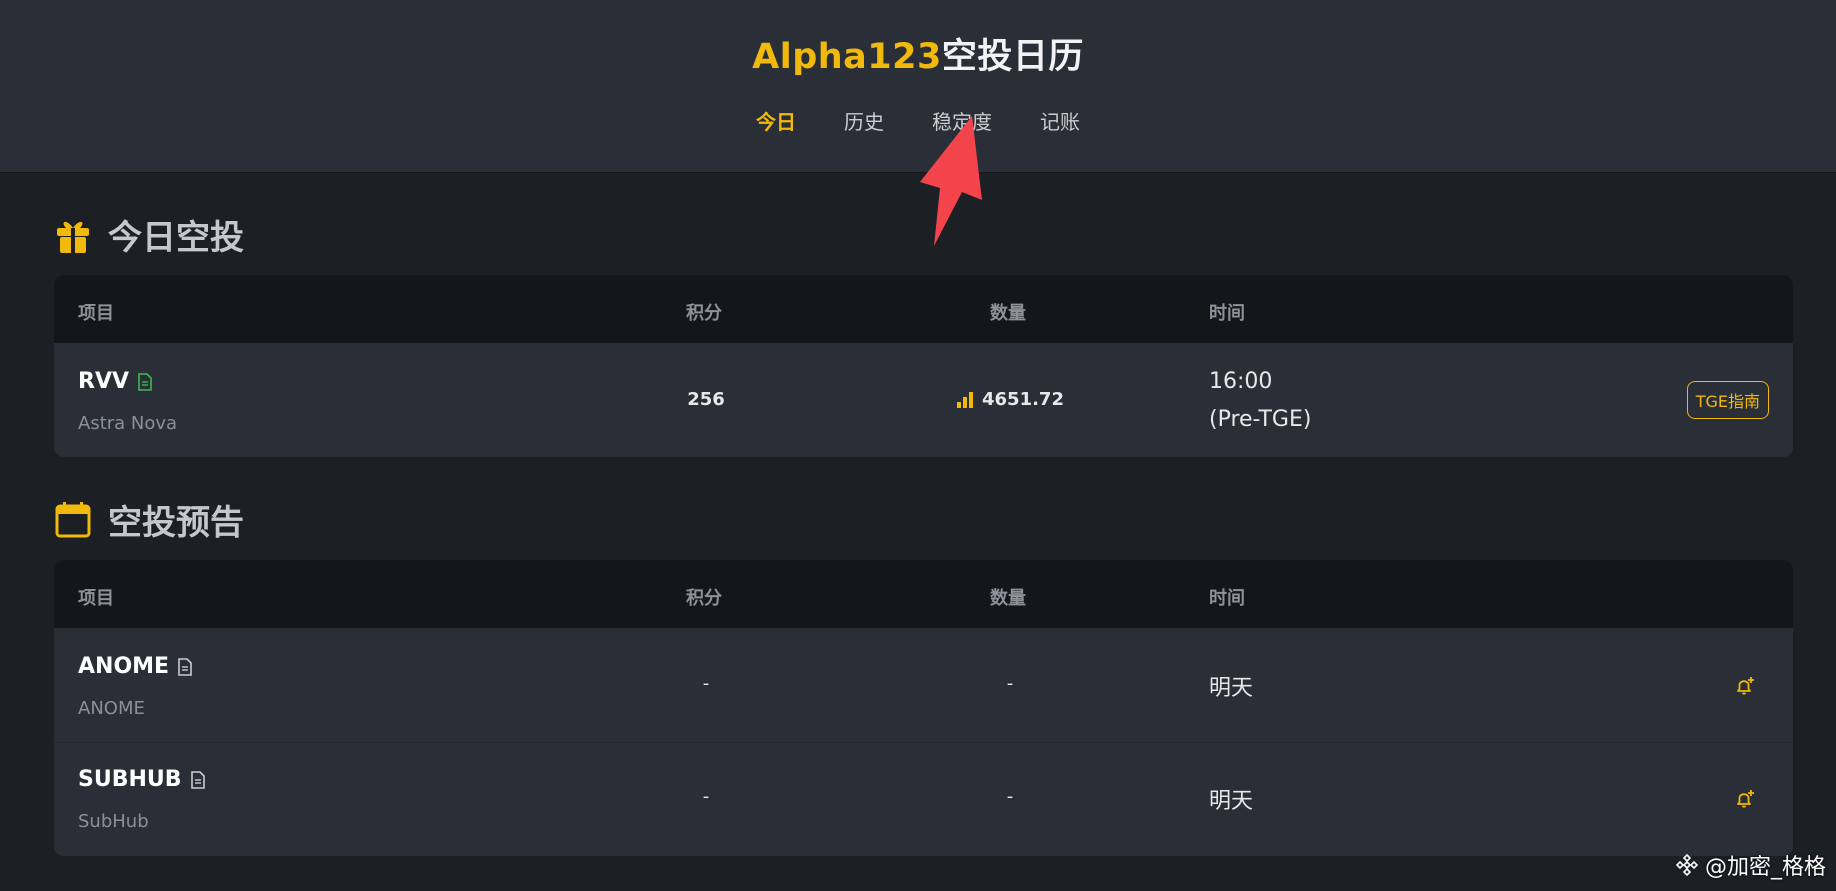 The width and height of the screenshot is (1836, 891). What do you see at coordinates (73, 519) in the screenshot?
I see `calendar-icon` at bounding box center [73, 519].